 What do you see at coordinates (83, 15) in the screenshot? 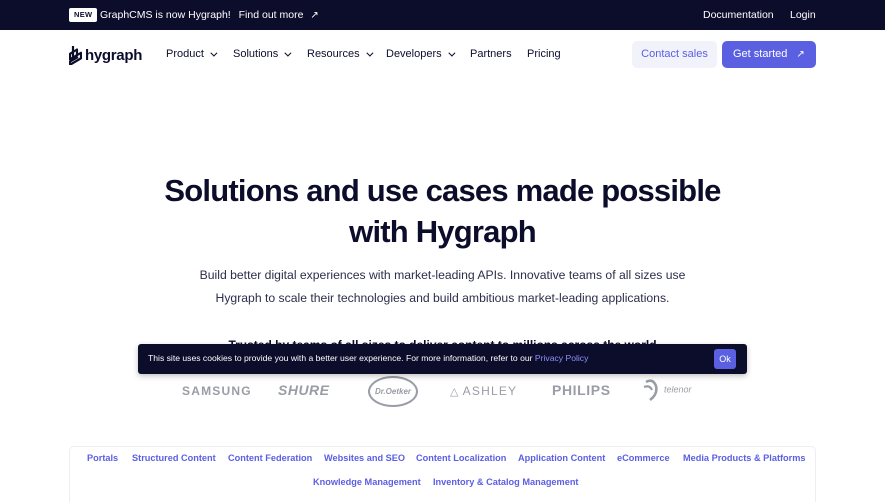
I see `new-badge: NEW` at bounding box center [83, 15].